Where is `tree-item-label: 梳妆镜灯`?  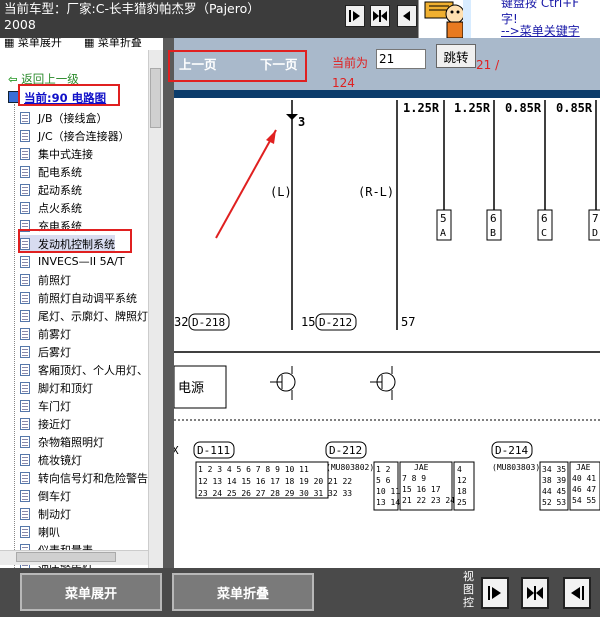
tree-item-label: 梳妆镜灯 is located at coordinates (60, 460).